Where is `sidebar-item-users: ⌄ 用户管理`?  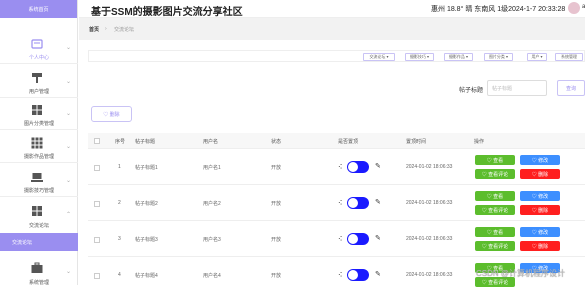
sidebar-item-users: ⌄ 用户管理 is located at coordinates (39, 82).